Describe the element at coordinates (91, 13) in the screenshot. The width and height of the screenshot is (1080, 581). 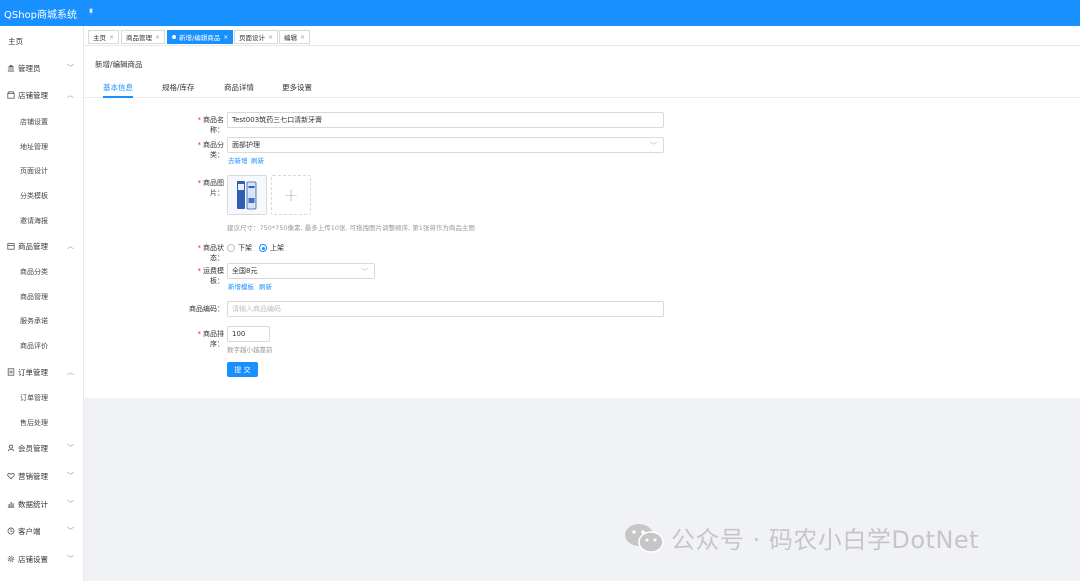
I see `pin-icon` at that location.